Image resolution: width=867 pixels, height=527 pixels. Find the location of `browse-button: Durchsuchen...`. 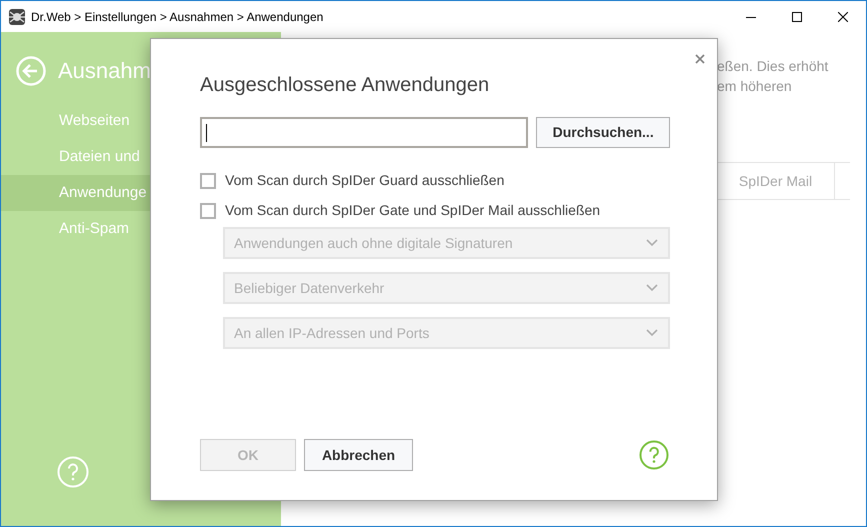

browse-button: Durchsuchen... is located at coordinates (603, 132).